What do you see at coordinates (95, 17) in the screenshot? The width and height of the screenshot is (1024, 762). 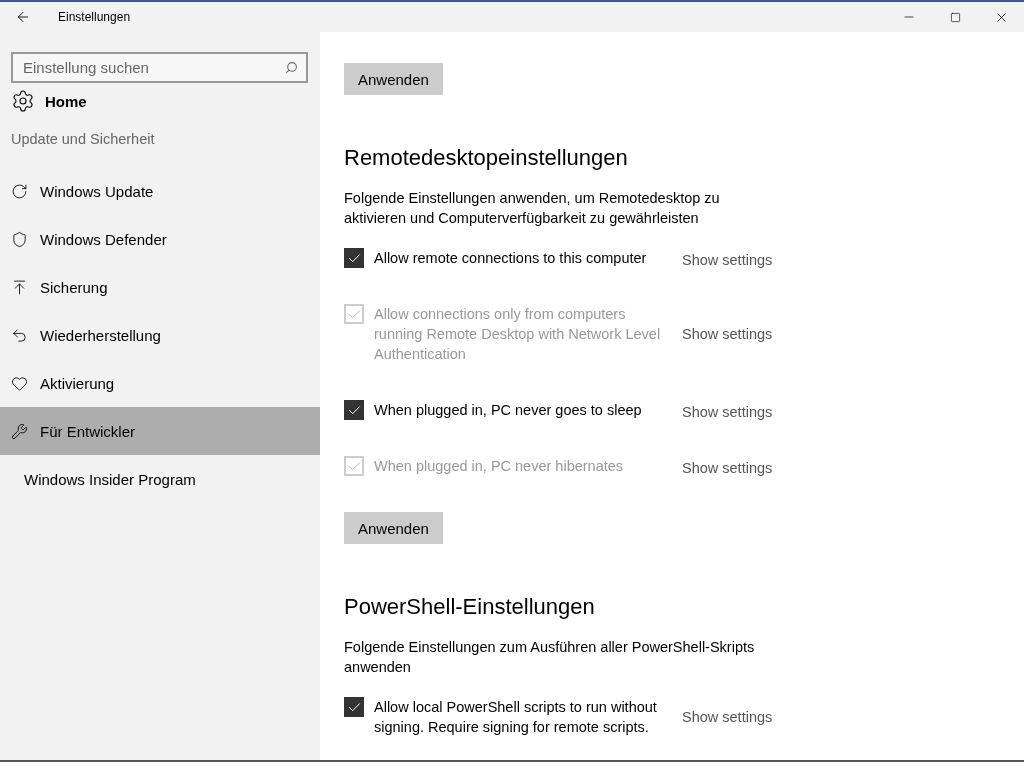 I see `window-title: Einstellungen` at bounding box center [95, 17].